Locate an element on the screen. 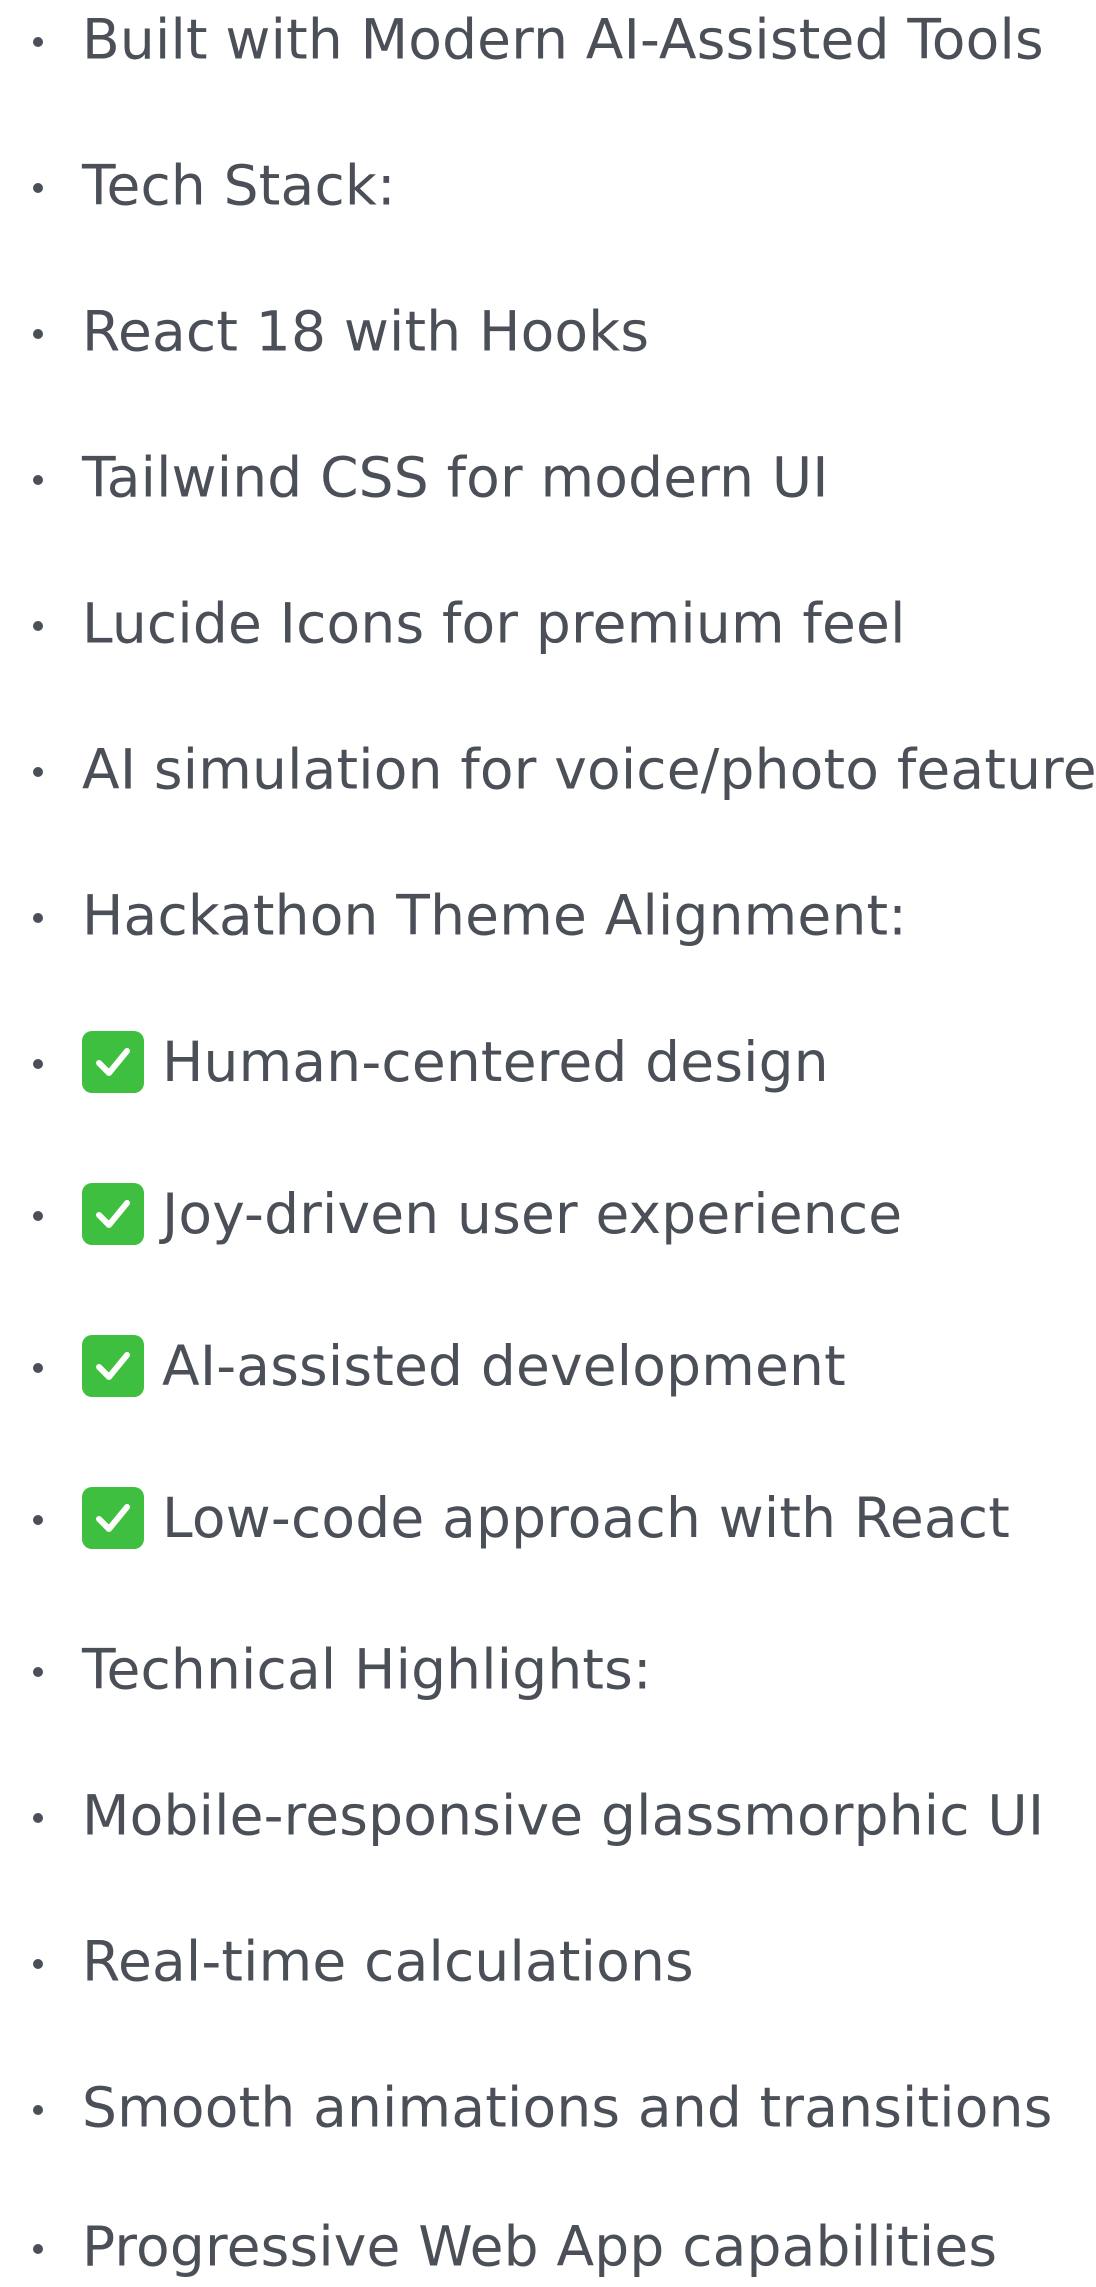 This screenshot has width=1096, height=2287. list-item-text: Smooth animations and transitions is located at coordinates (567, 2107).